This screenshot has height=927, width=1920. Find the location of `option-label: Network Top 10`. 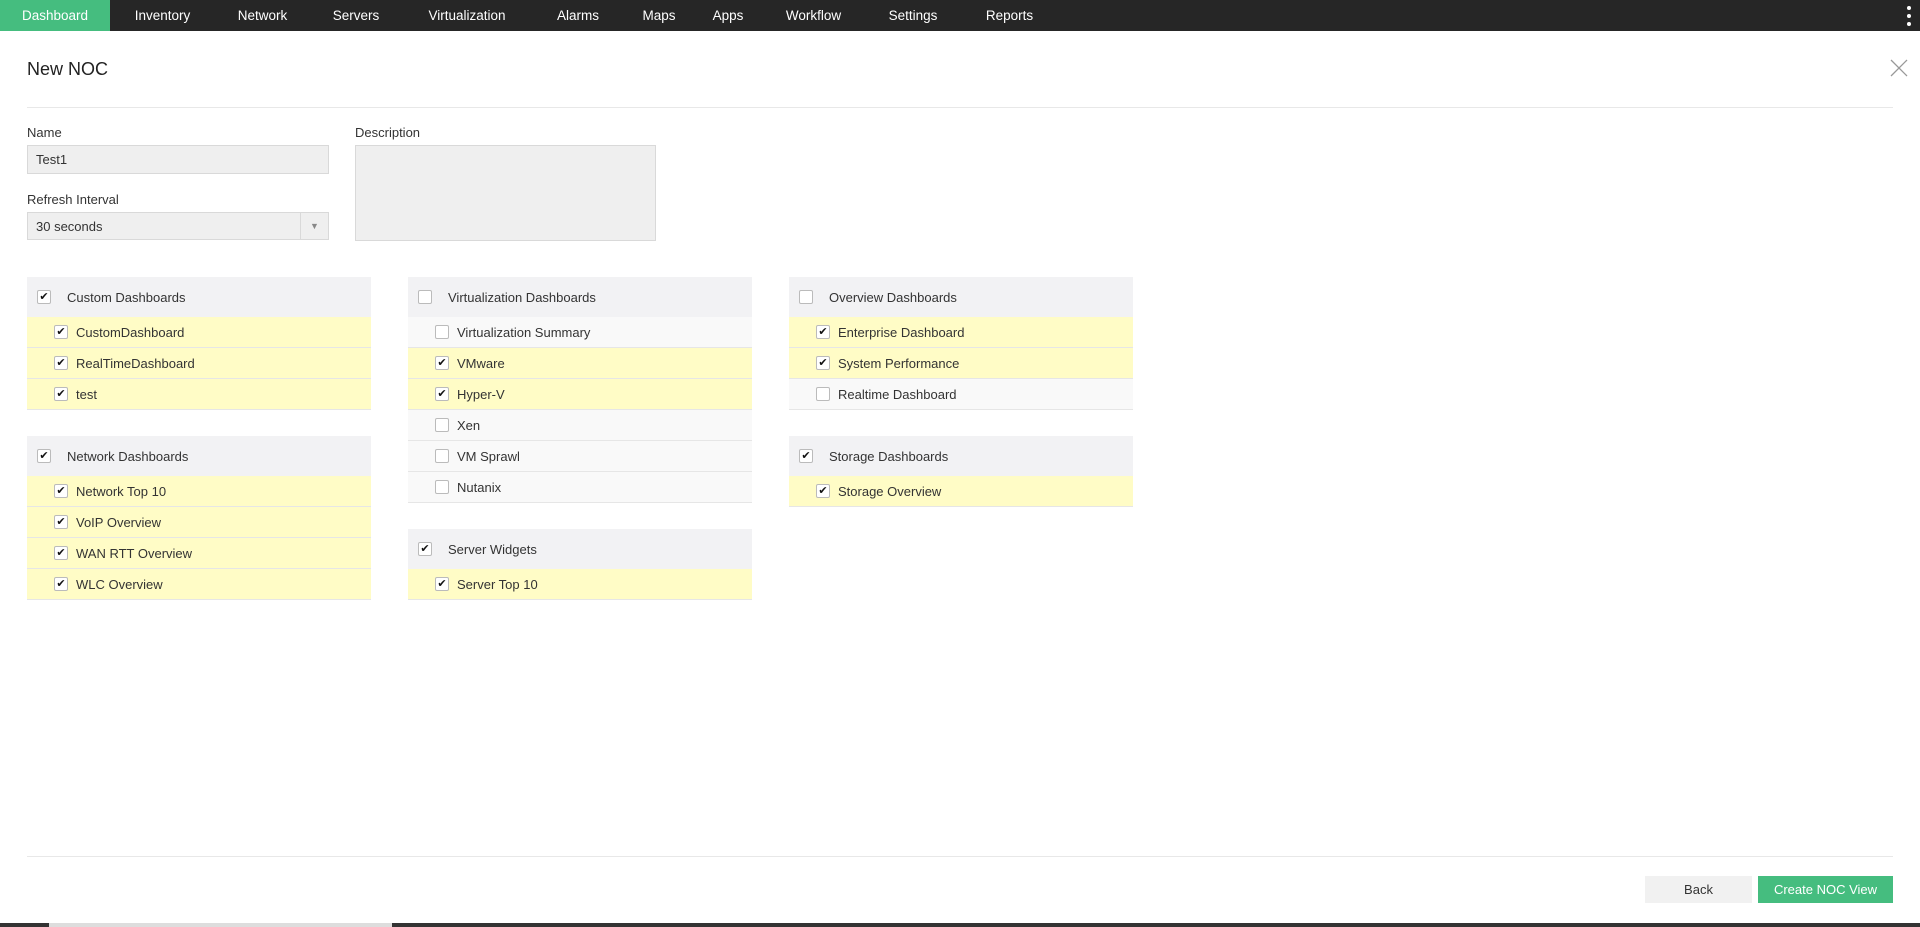

option-label: Network Top 10 is located at coordinates (121, 491).